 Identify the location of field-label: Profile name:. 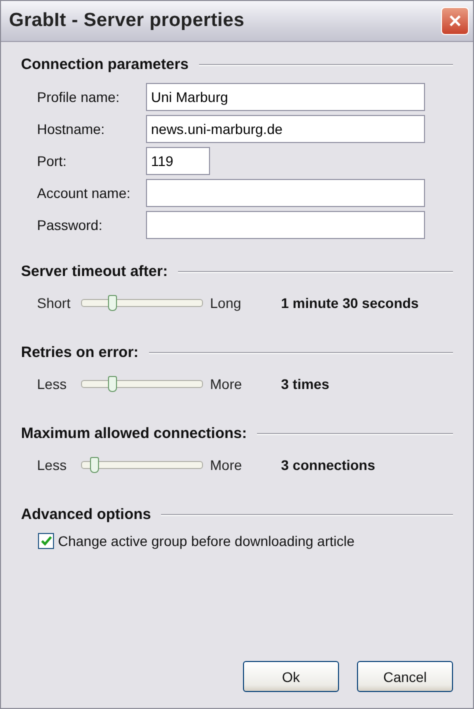
(78, 97).